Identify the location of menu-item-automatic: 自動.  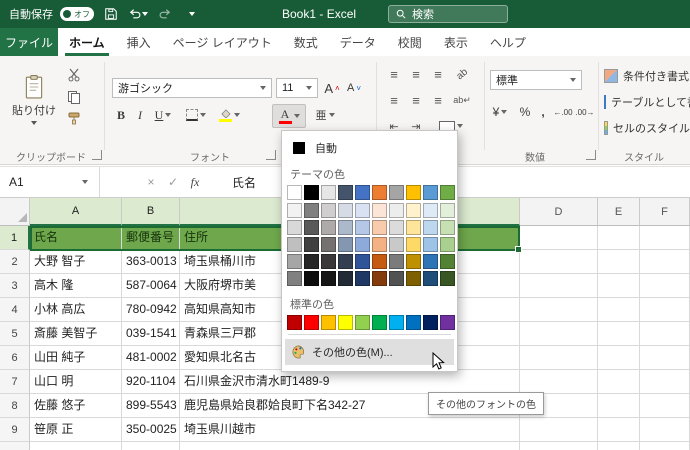
(369, 148).